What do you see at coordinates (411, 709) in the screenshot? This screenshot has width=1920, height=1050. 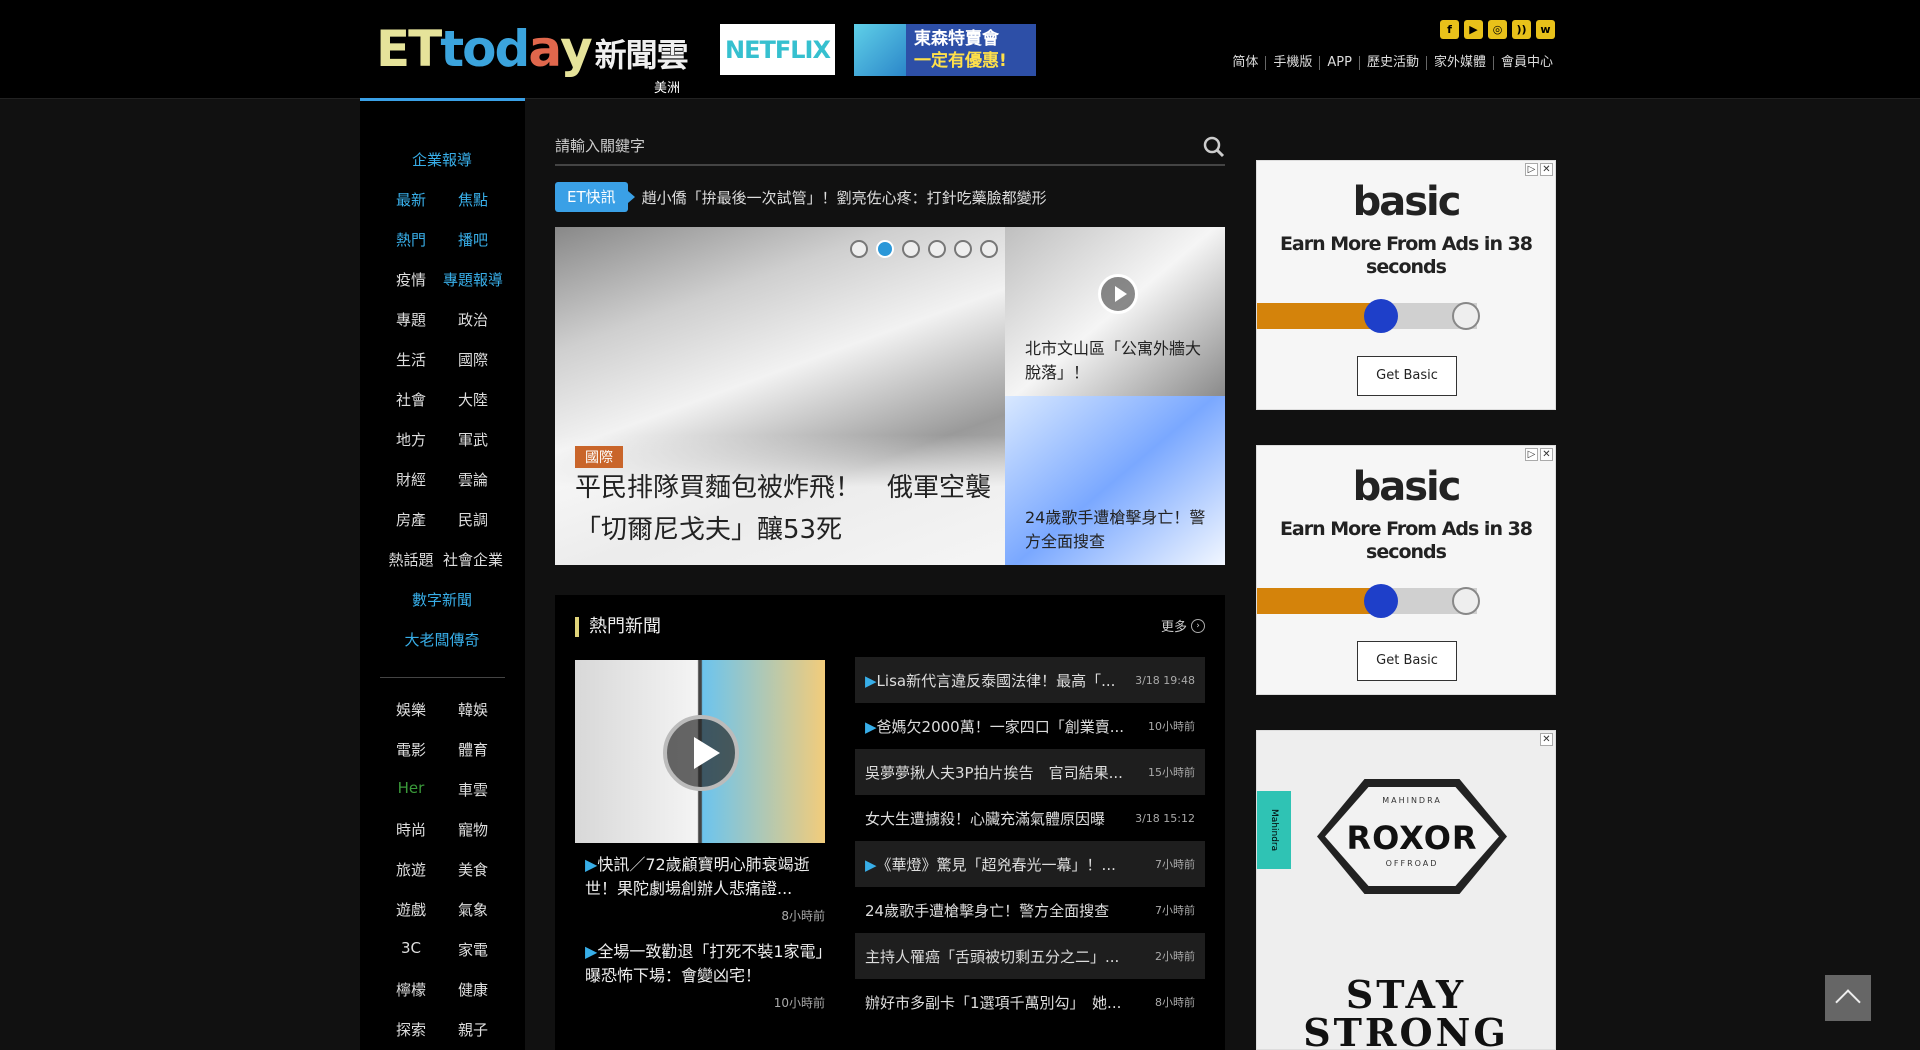 I see `nav-item: 娛樂` at bounding box center [411, 709].